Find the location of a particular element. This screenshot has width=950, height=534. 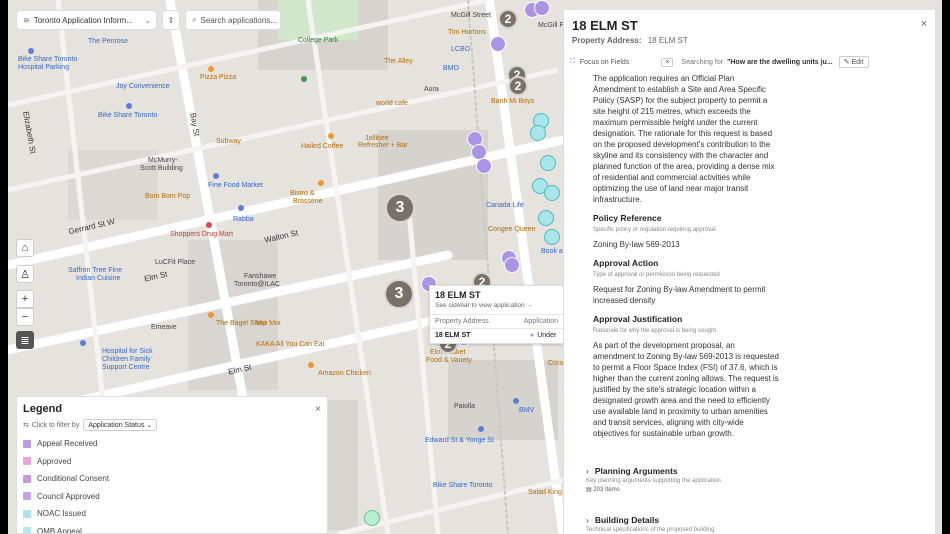

poi-label: Paiolla is located at coordinates (465, 406).